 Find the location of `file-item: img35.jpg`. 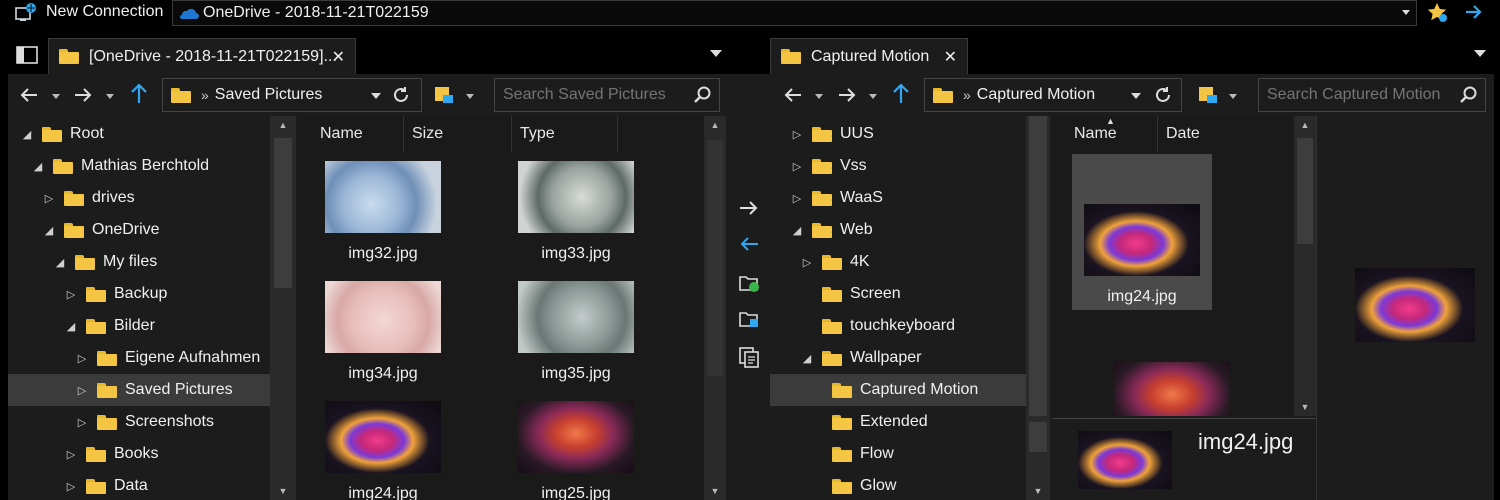

file-item: img35.jpg is located at coordinates (576, 332).